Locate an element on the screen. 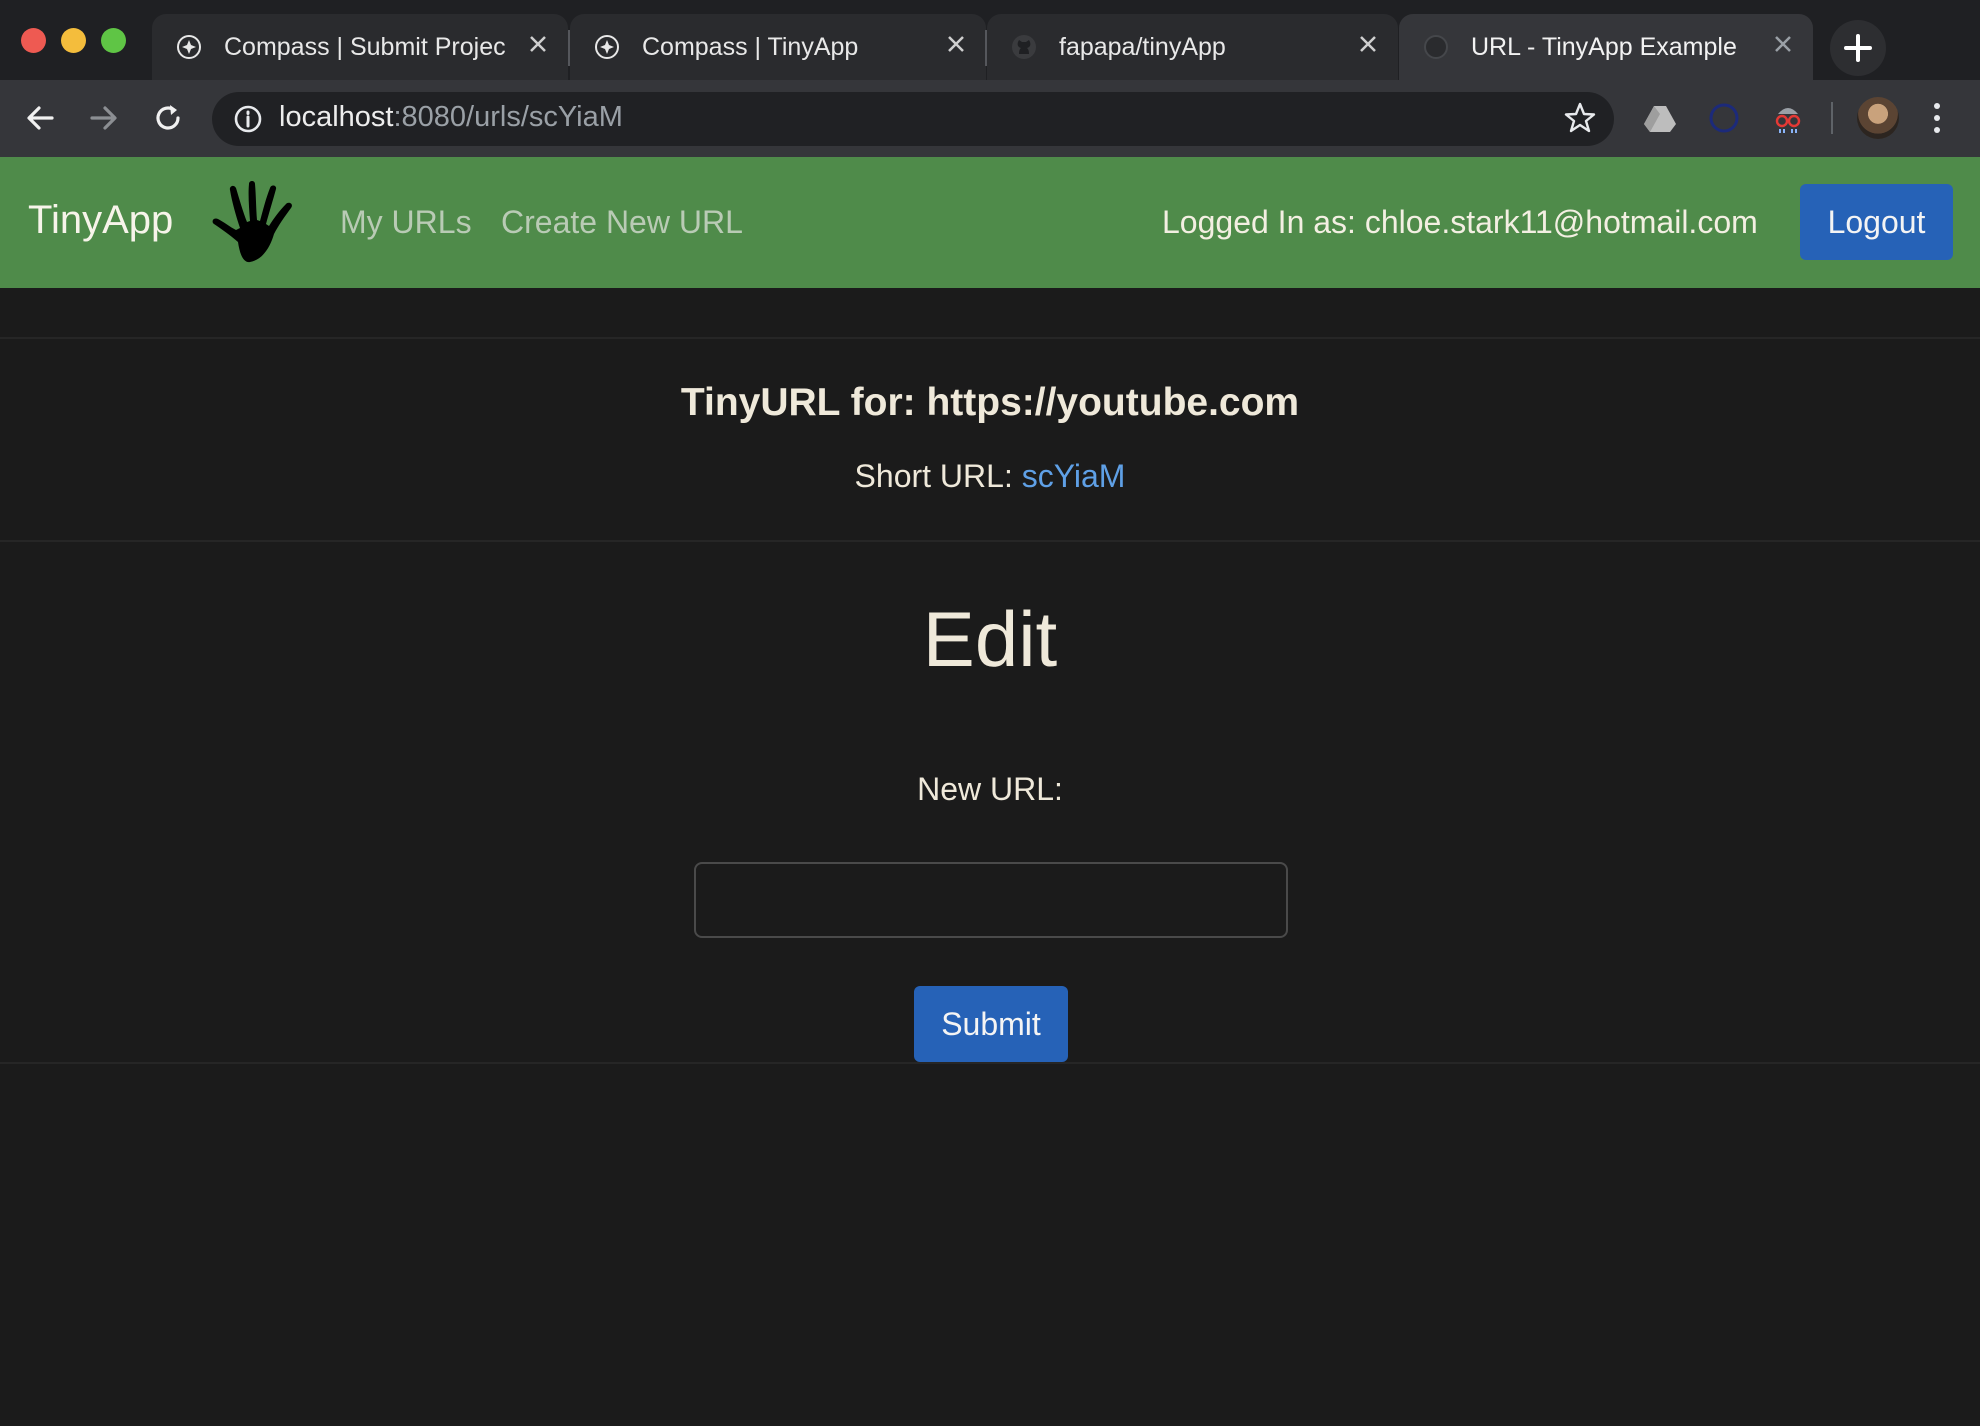 The image size is (1980, 1426). back-arrow-icon is located at coordinates (40, 118).